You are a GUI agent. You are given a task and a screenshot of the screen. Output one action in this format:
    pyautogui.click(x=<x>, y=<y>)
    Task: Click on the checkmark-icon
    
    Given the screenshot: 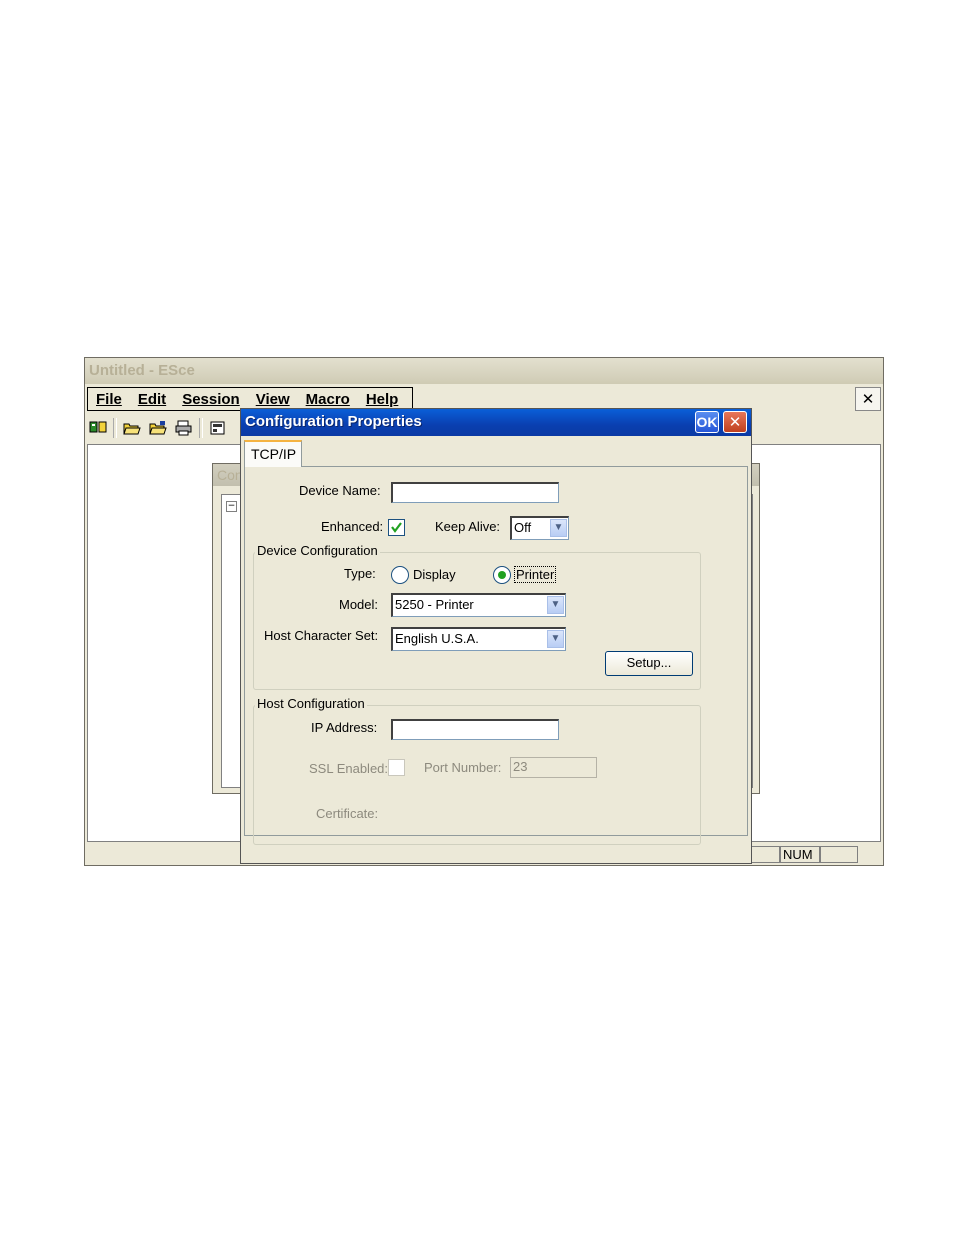 What is the action you would take?
    pyautogui.click(x=396, y=527)
    